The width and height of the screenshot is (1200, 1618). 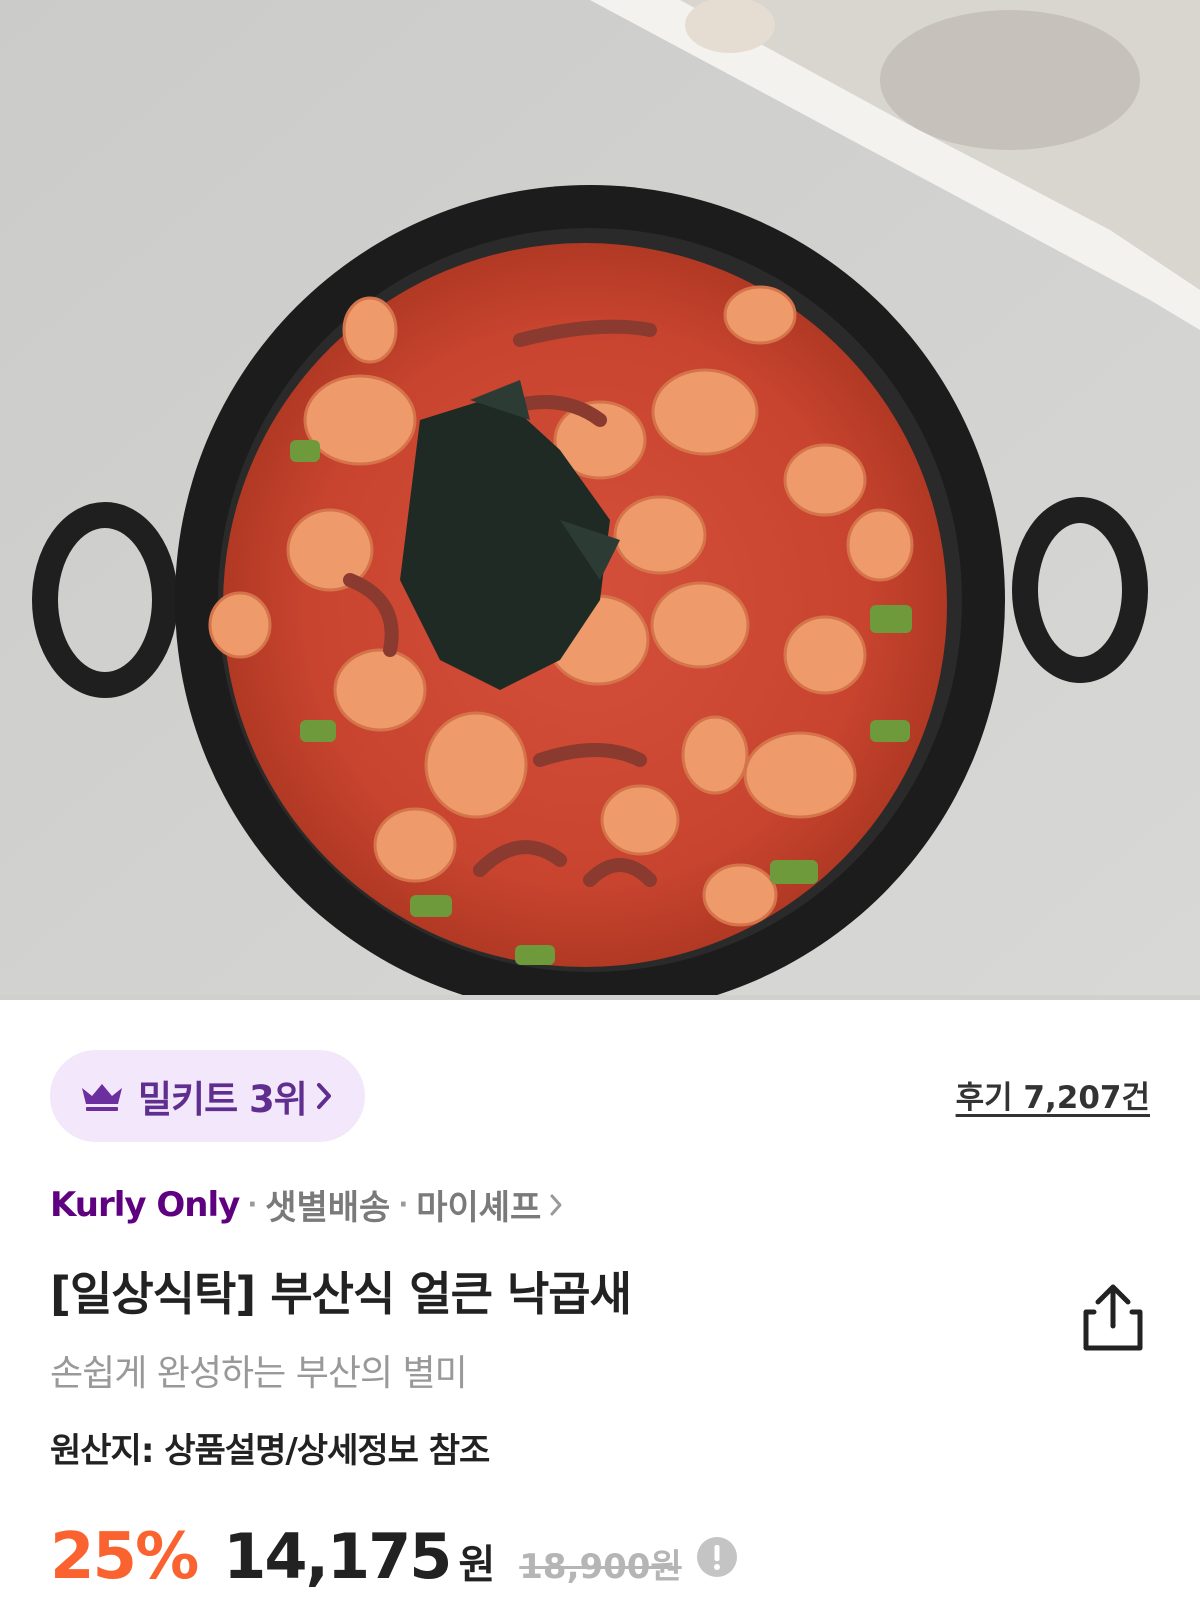 What do you see at coordinates (145, 1204) in the screenshot?
I see `kurly-only-label: Kurly Only` at bounding box center [145, 1204].